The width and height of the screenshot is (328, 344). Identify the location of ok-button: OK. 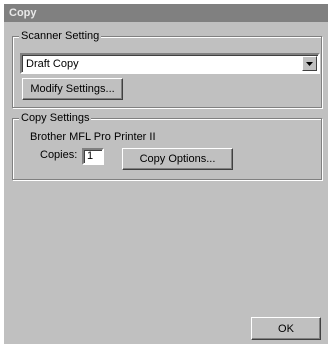
(286, 328).